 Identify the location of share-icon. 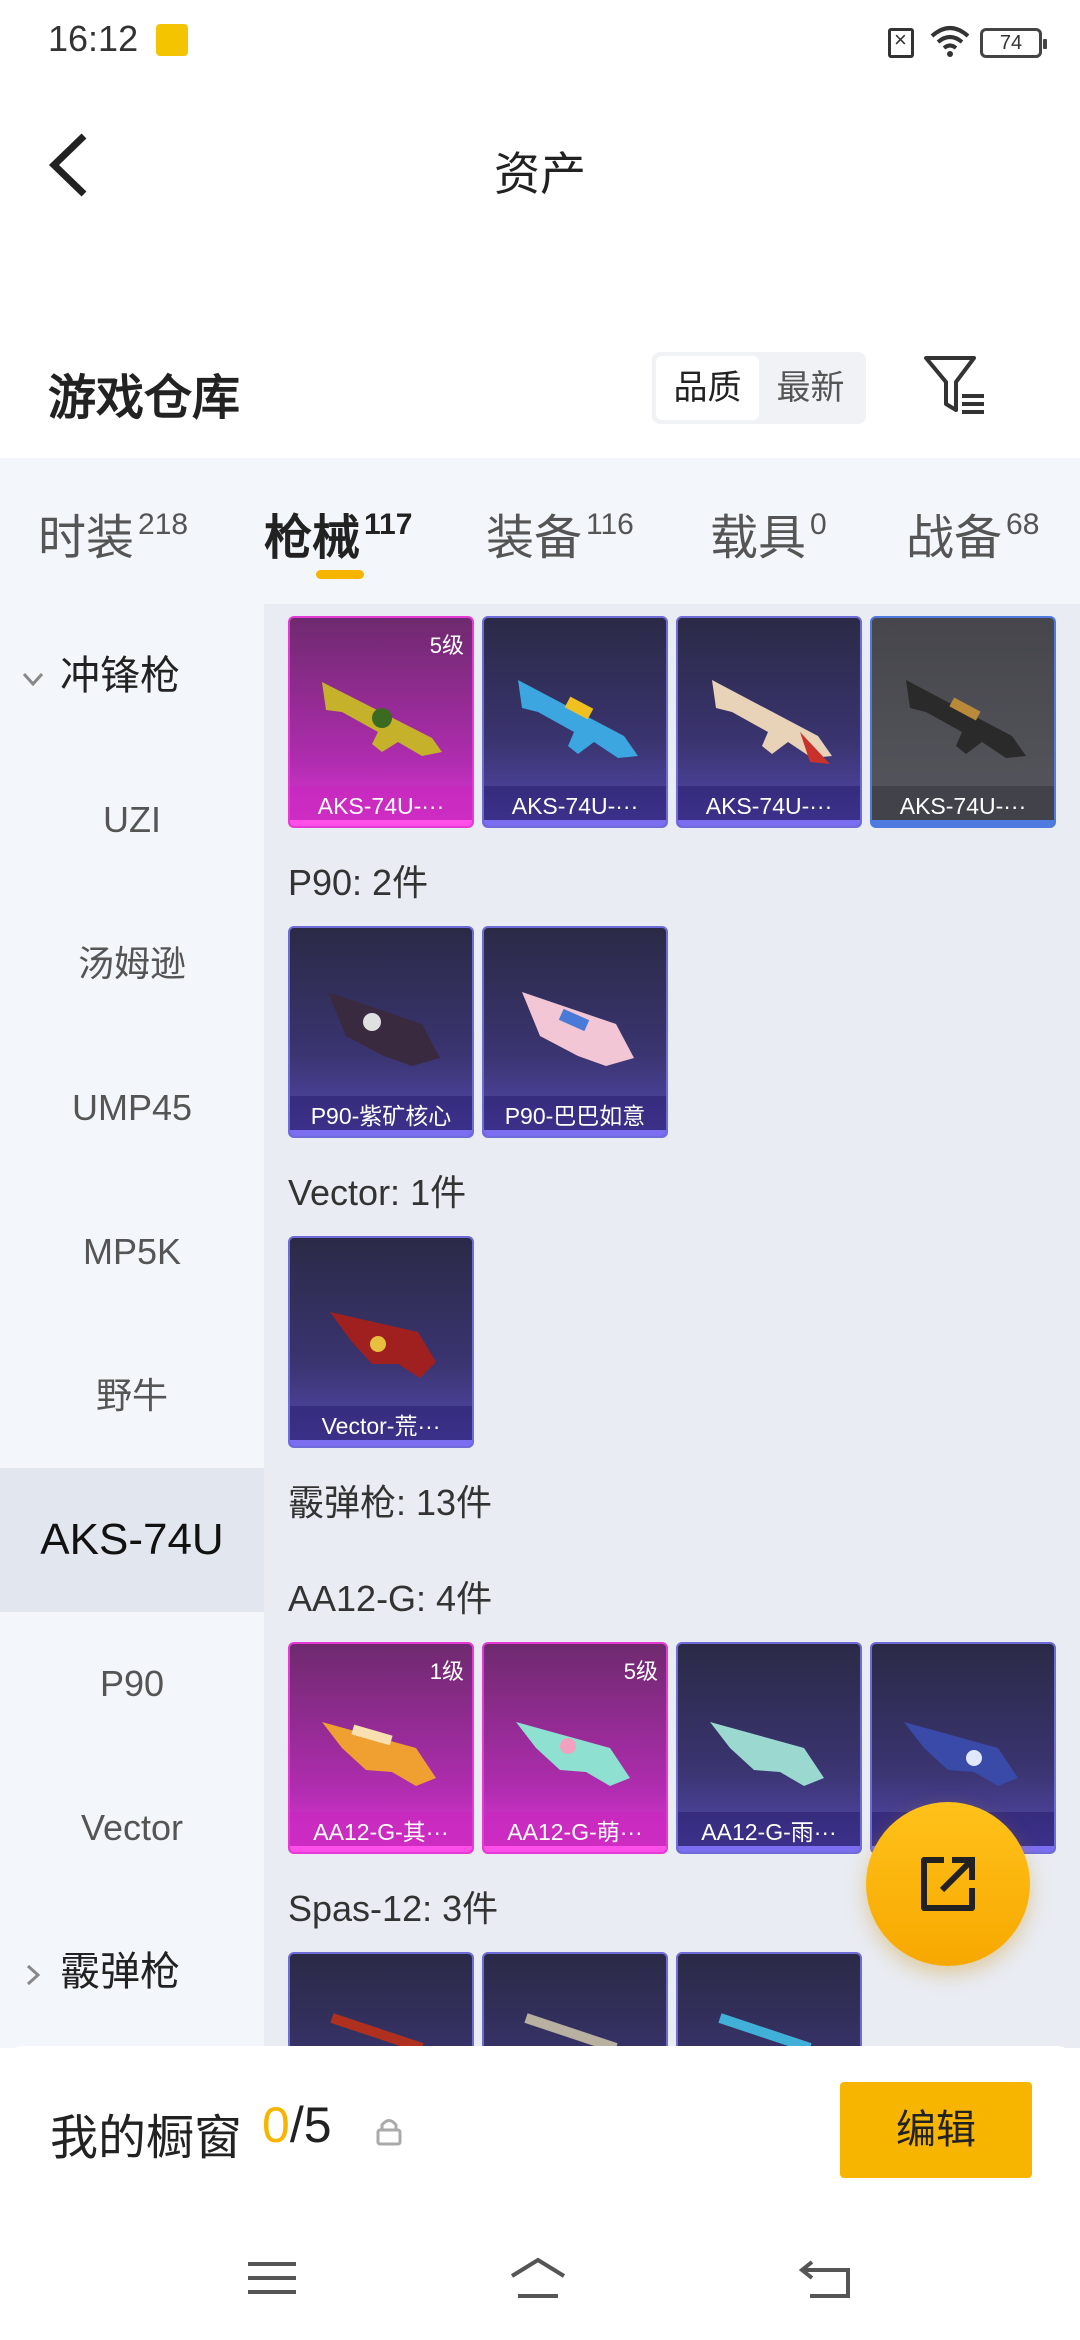
(948, 1884).